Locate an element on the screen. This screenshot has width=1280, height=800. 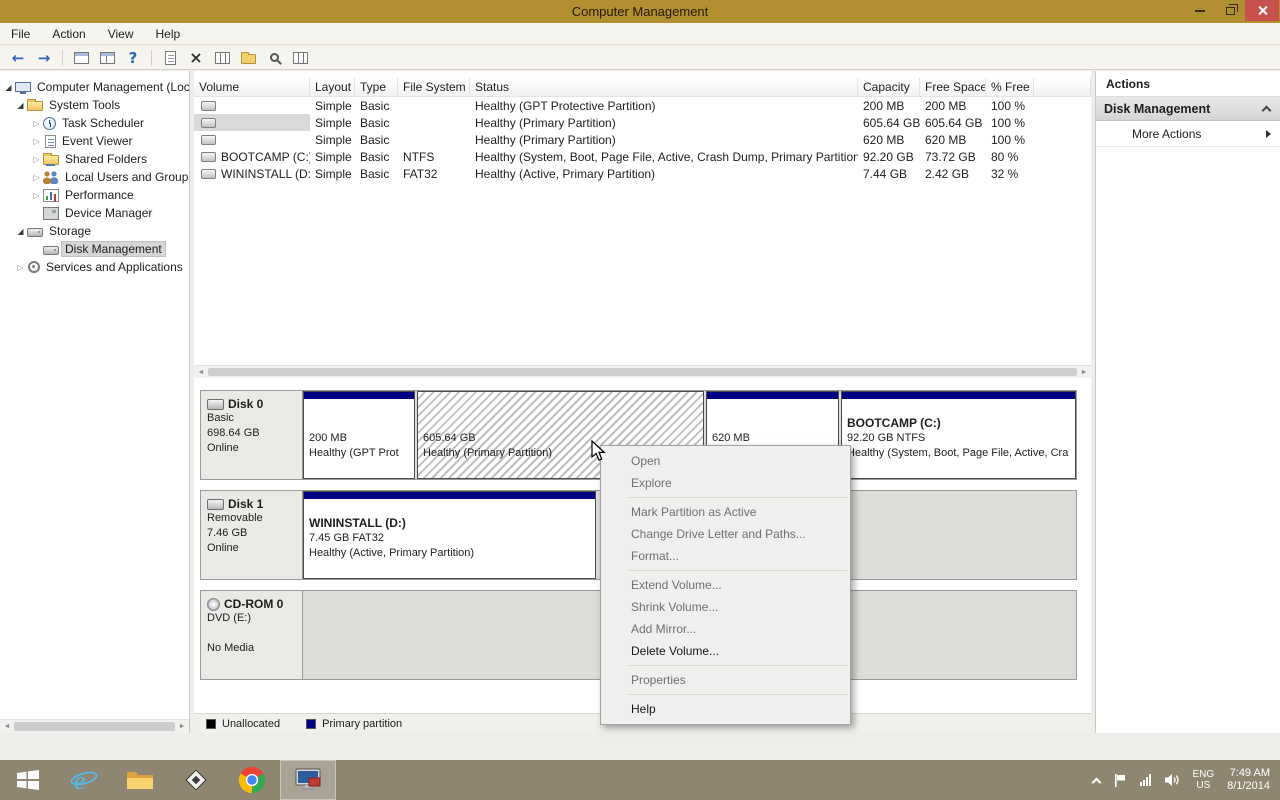
tray-volume-icon is located at coordinates (1172, 780).